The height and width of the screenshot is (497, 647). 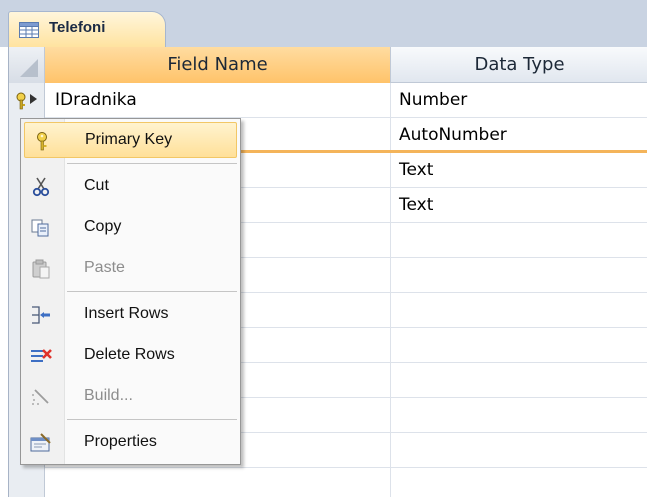 What do you see at coordinates (40, 397) in the screenshot?
I see `build-wand-icon` at bounding box center [40, 397].